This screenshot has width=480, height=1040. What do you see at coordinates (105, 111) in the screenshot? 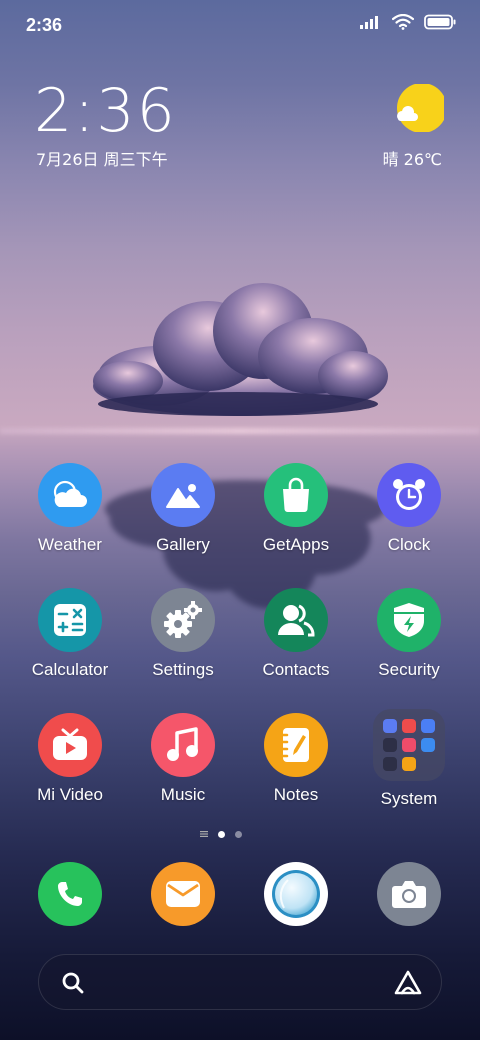
I see `clock-widget-time: 2:36` at bounding box center [105, 111].